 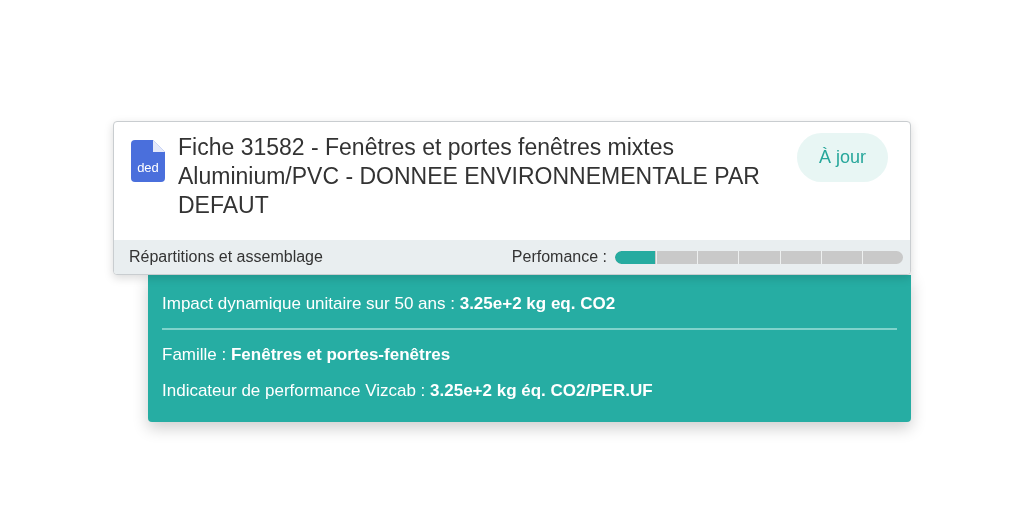 I want to click on file-icon: ded, so click(x=148, y=161).